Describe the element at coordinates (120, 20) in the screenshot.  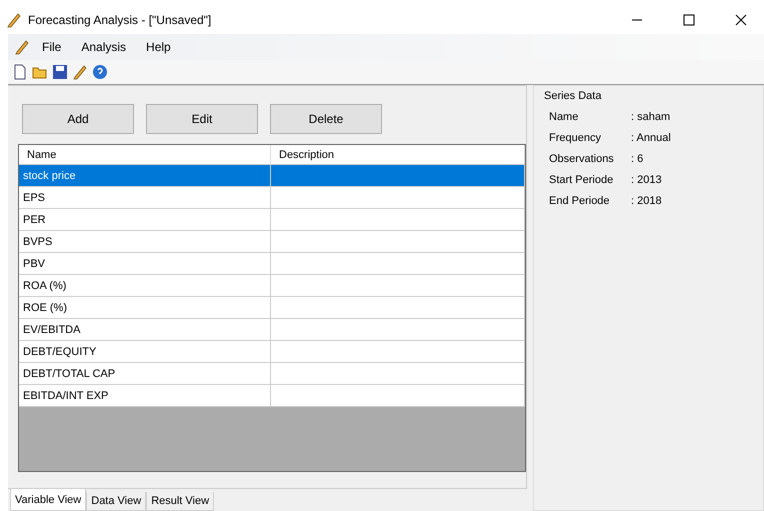
I see `window-title: Forecasting Analysis - ["Unsaved"]` at that location.